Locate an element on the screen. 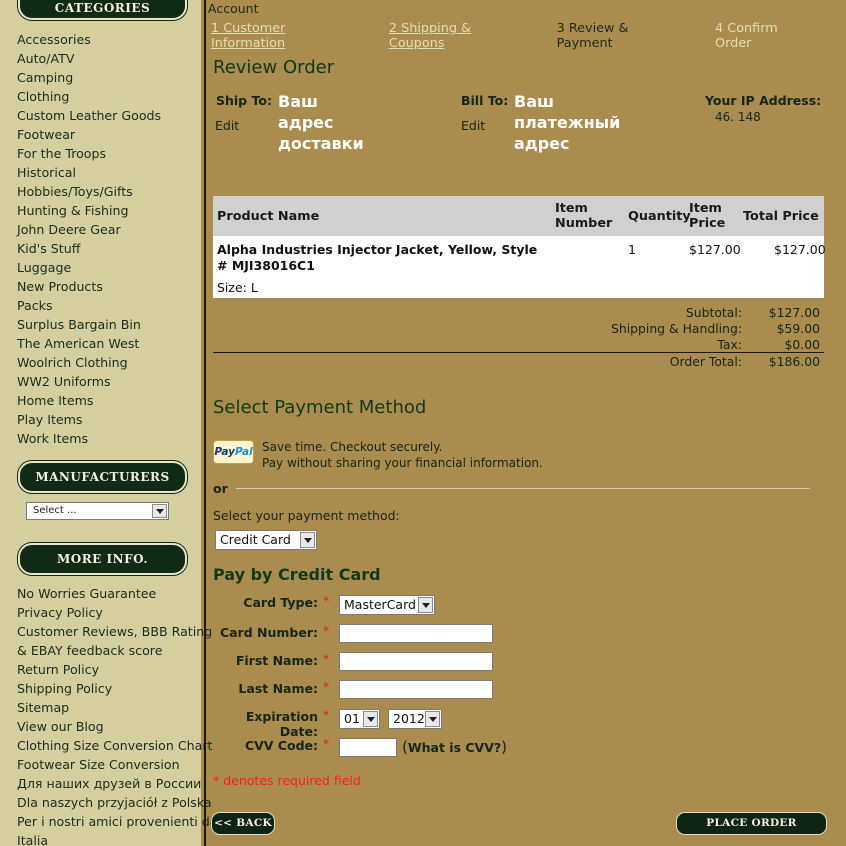  info-link: No Worries Guarantee is located at coordinates (117, 593).